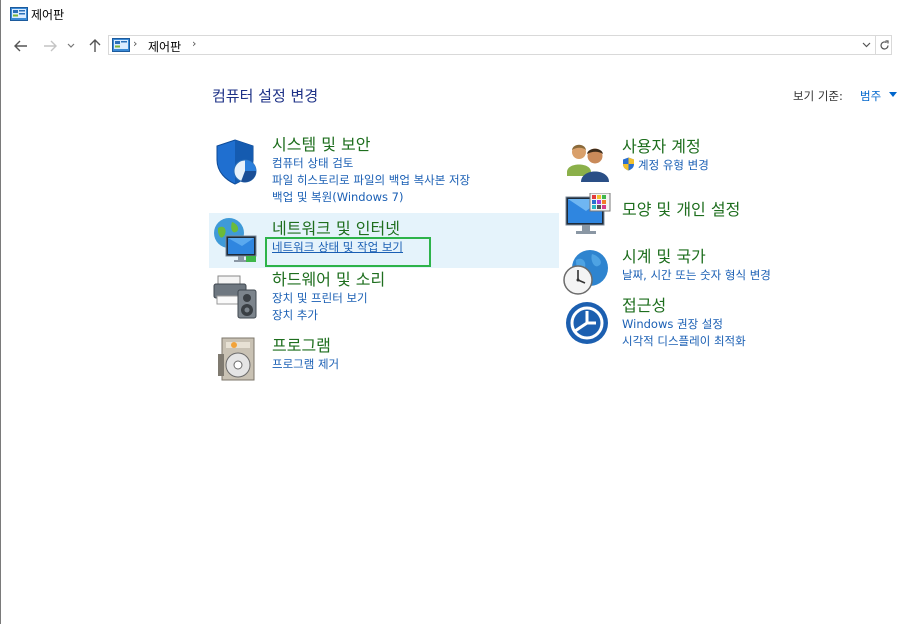 The image size is (905, 624). Describe the element at coordinates (684, 341) in the screenshot. I see `link-optimize-visual-display: 시각적 디스플레이 최적화` at that location.